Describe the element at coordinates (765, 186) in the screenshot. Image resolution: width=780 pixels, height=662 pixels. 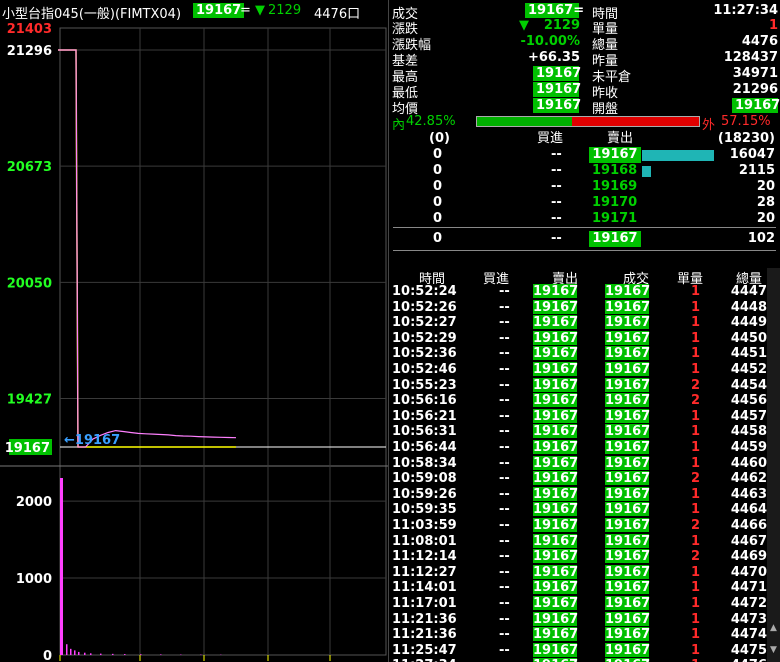
I see `orderbook-ask-qty: 20` at that location.